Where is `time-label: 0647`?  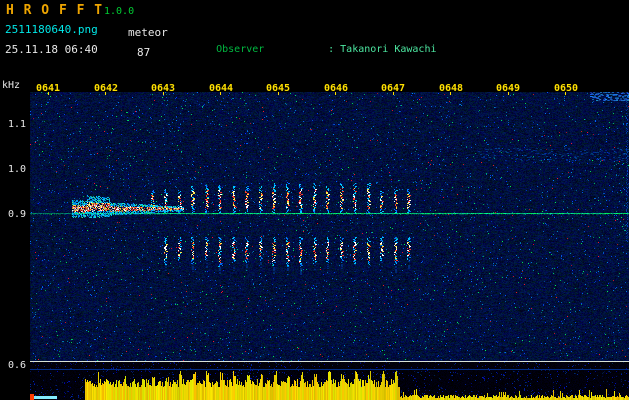 time-label: 0647 is located at coordinates (393, 88).